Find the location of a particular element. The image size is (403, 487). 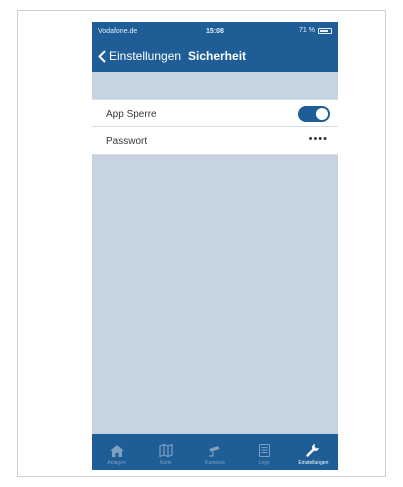

section-spacer is located at coordinates (215, 85).